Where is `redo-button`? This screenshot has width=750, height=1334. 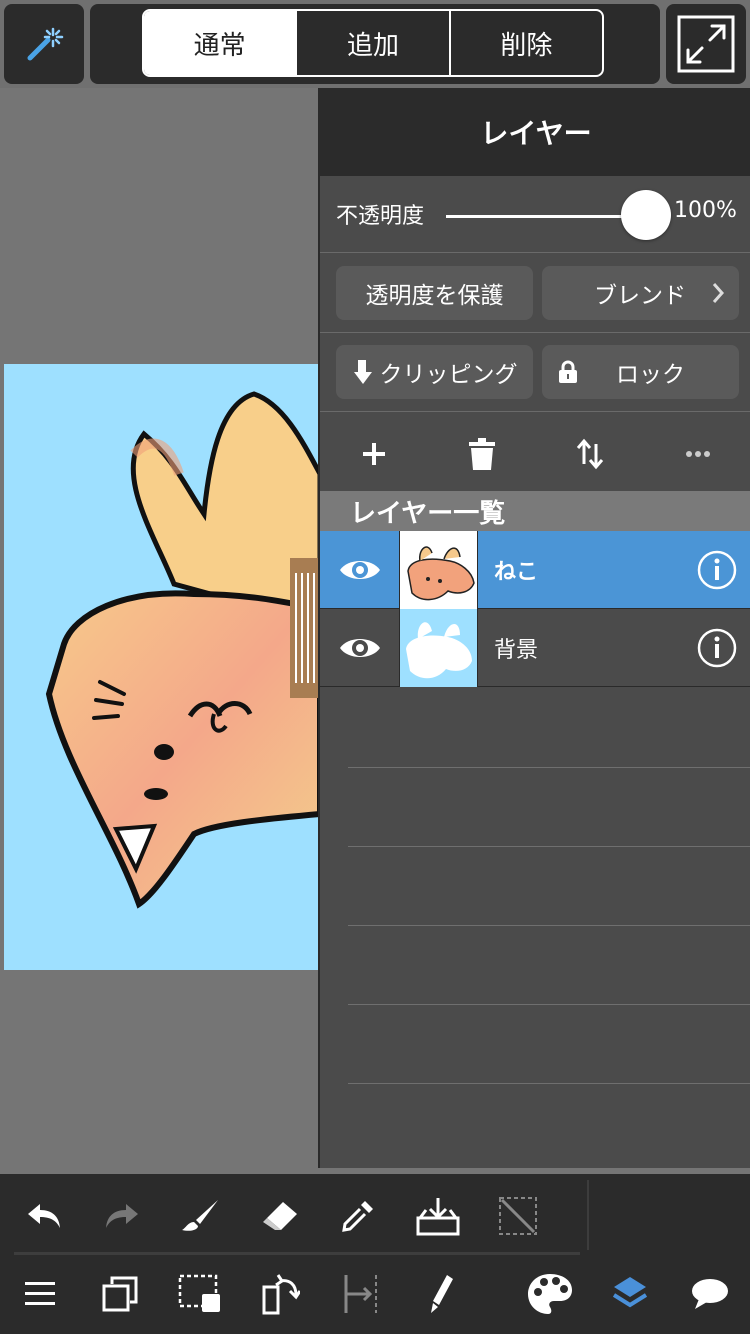 redo-button is located at coordinates (122, 1216).